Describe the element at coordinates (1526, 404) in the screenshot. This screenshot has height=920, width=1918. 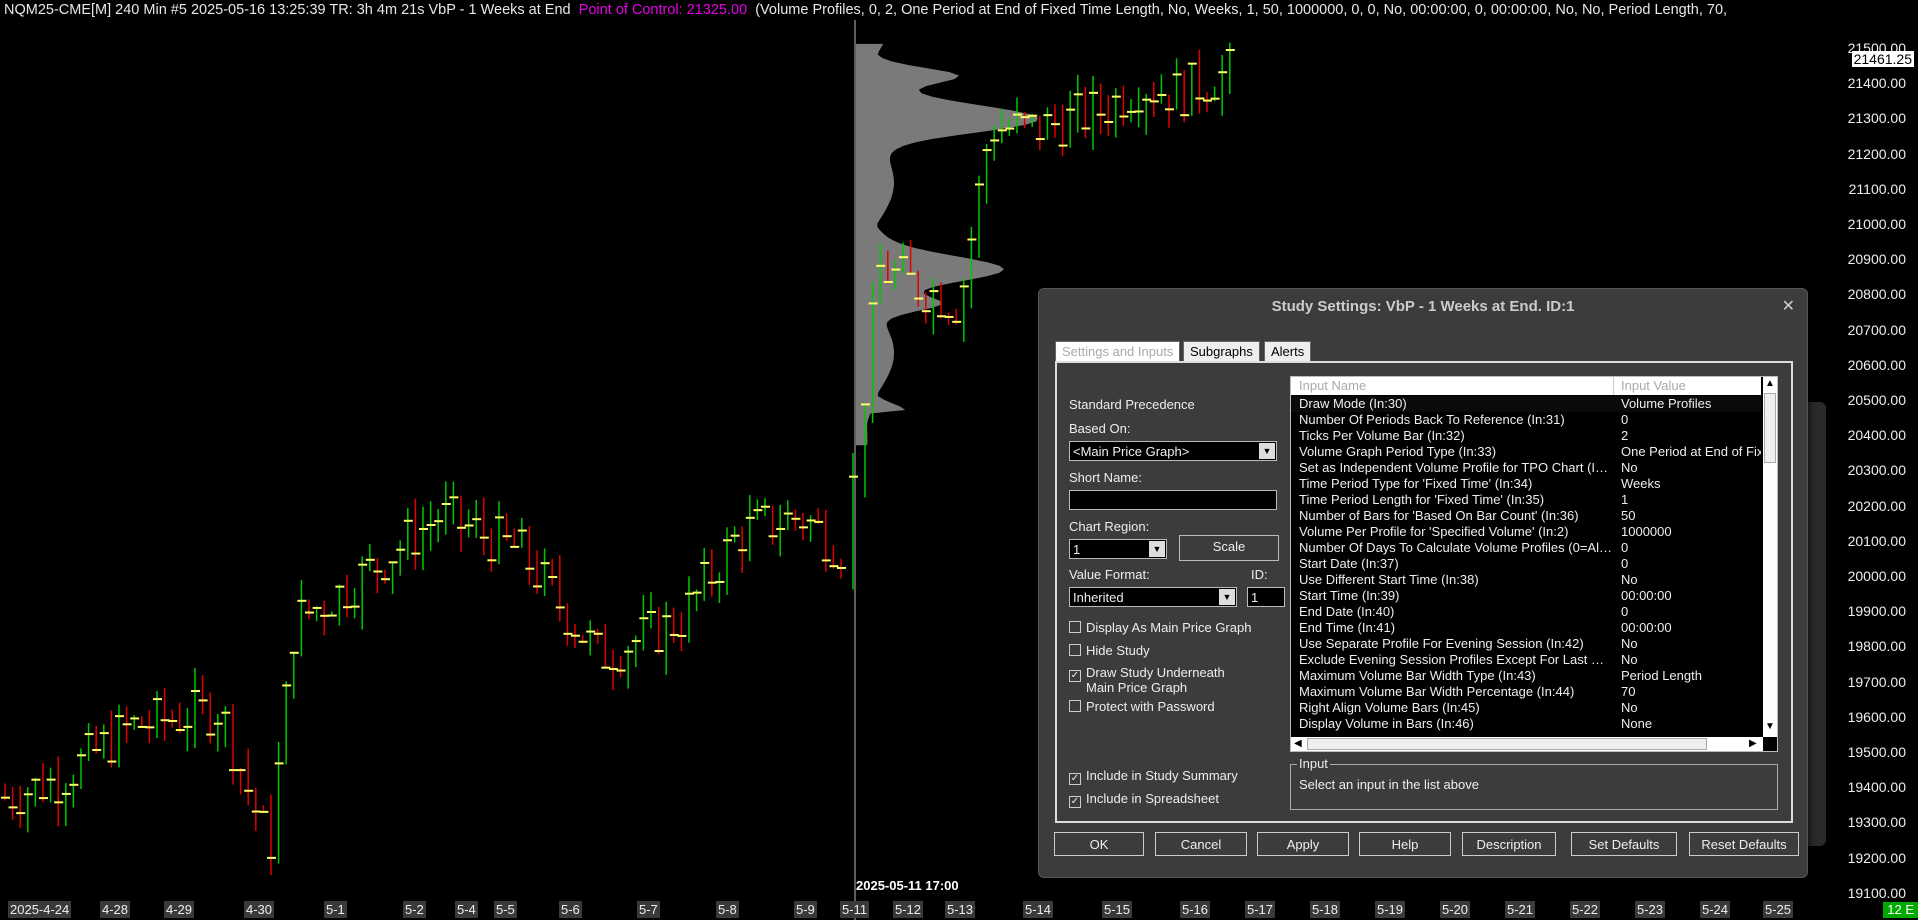
I see `table-row: Draw Mode (In:30) Volume Profiles` at that location.